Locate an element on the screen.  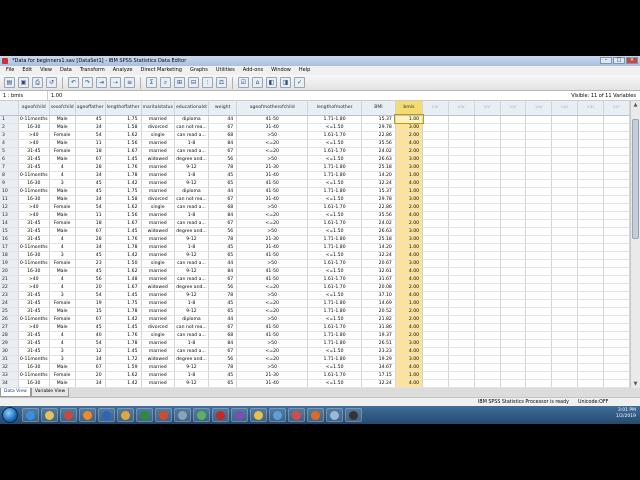
cell-ageofchild: 0-11months is located at coordinates (34, 119).